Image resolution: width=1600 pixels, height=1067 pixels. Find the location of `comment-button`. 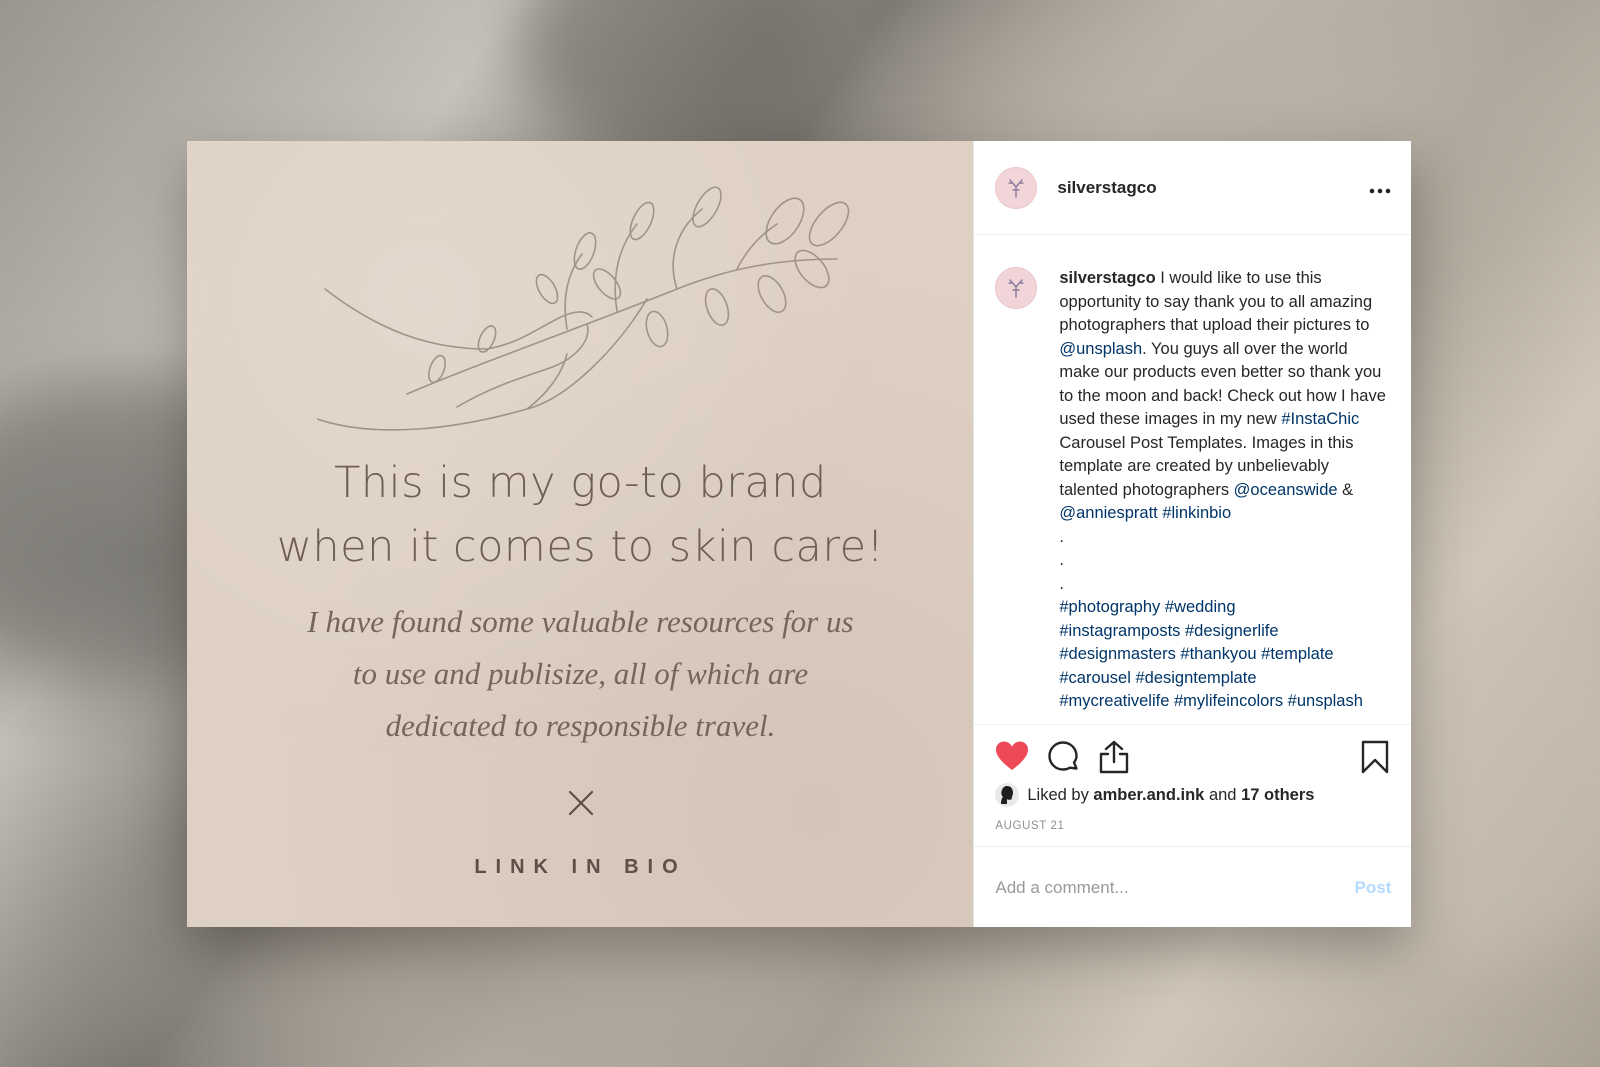

comment-button is located at coordinates (1063, 758).